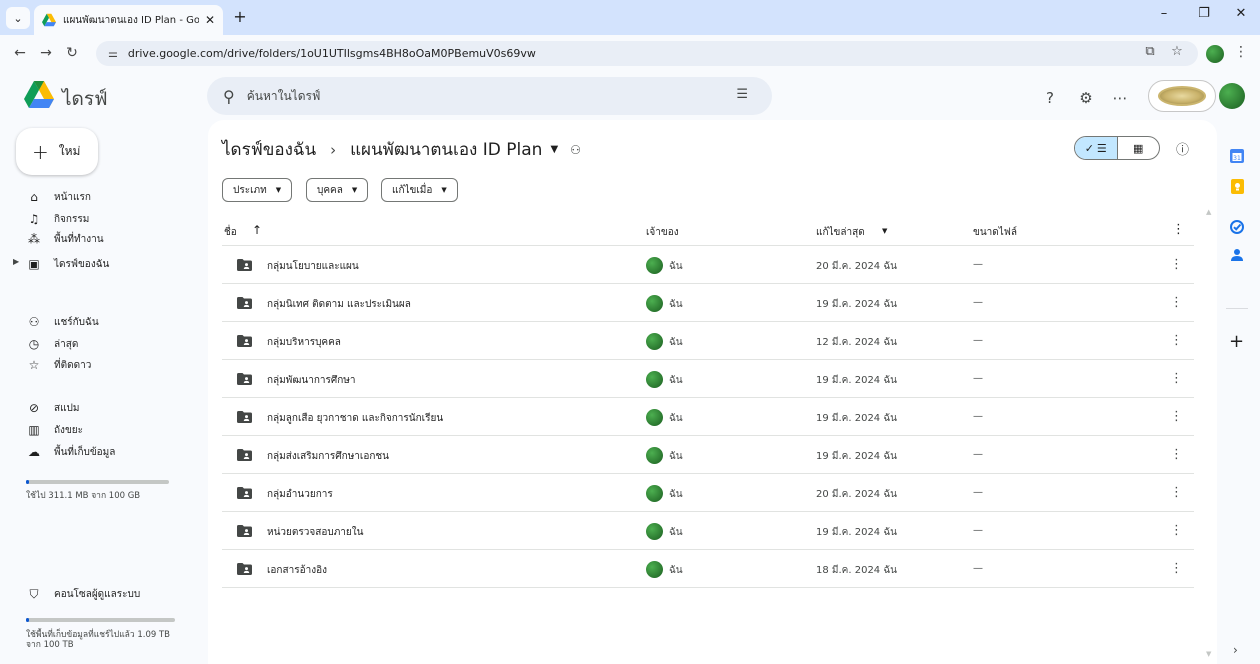 The width and height of the screenshot is (1260, 664). What do you see at coordinates (34, 344) in the screenshot?
I see `clock-icon: ◷` at bounding box center [34, 344].